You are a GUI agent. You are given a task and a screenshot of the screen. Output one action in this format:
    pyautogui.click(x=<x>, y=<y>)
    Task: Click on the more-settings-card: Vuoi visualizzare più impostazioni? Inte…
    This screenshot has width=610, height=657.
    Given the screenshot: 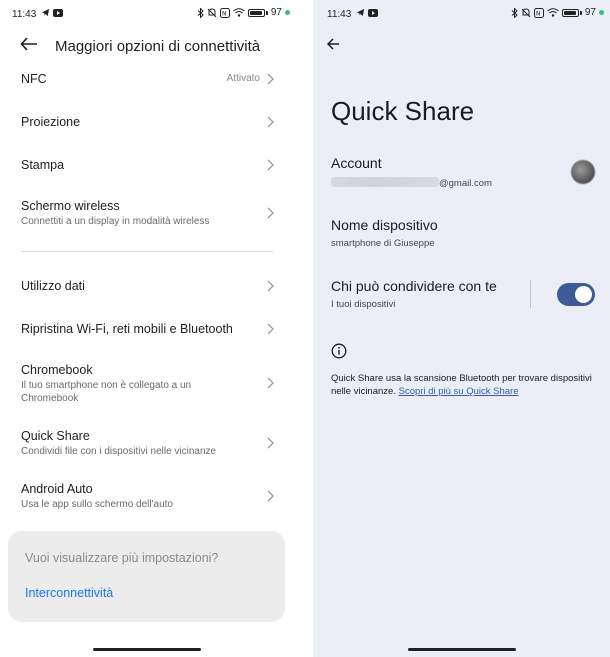 What is the action you would take?
    pyautogui.click(x=146, y=576)
    